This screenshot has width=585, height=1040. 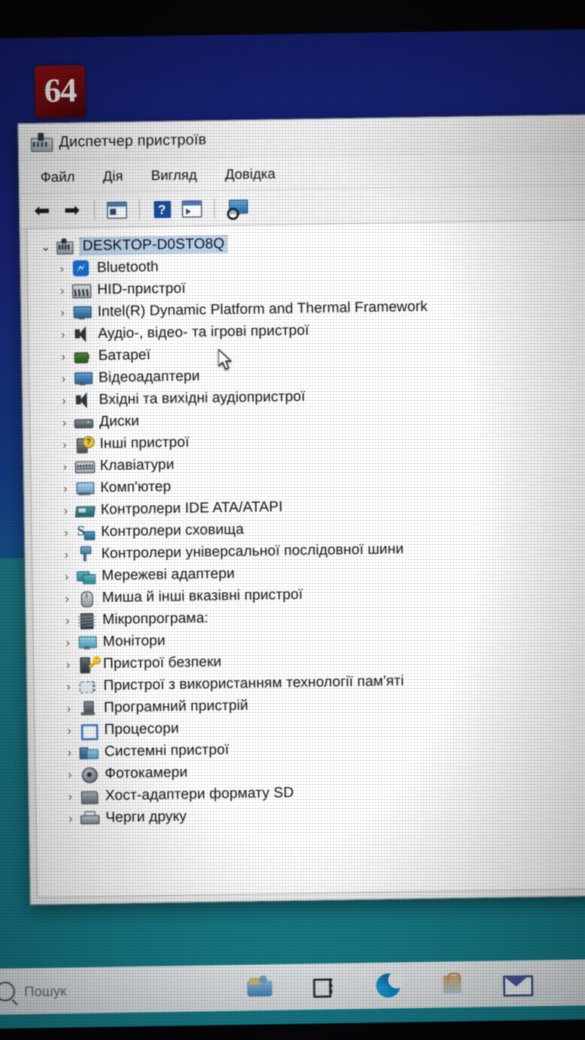 I want to click on question-mark-icon: ?, so click(x=162, y=209).